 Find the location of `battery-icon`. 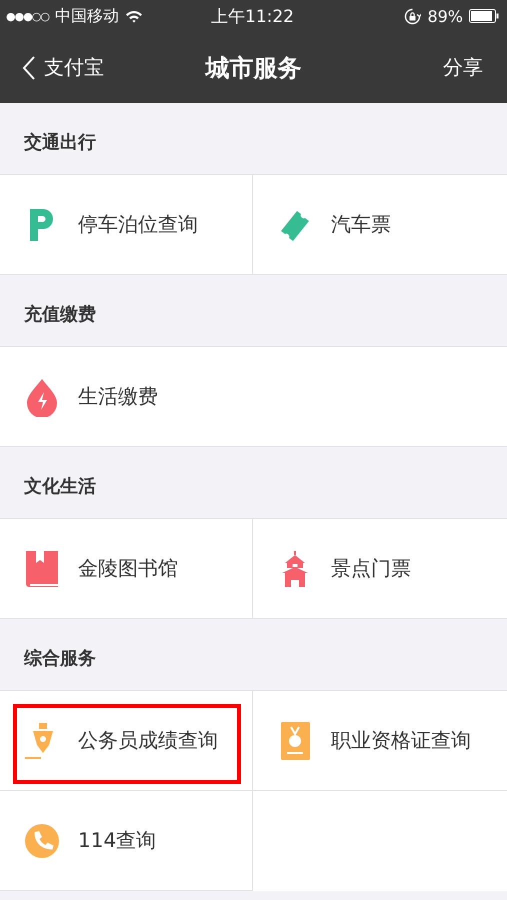

battery-icon is located at coordinates (484, 16).